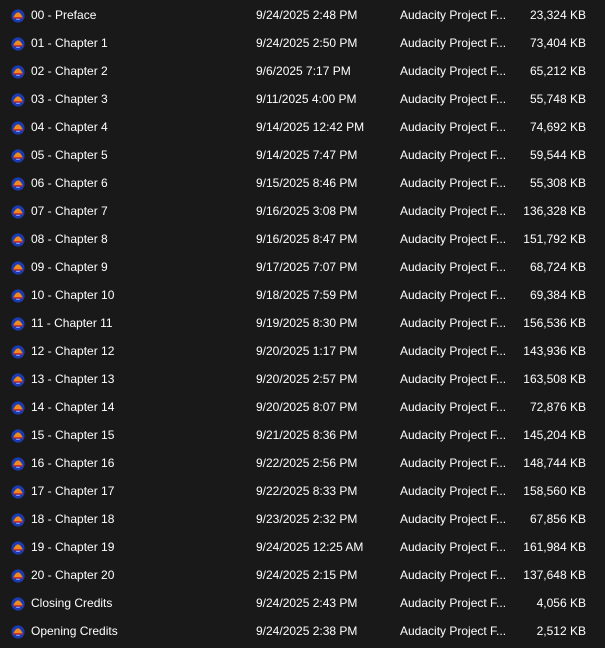 The image size is (605, 648). I want to click on file-name: 15 - Chapter 15, so click(73, 435).